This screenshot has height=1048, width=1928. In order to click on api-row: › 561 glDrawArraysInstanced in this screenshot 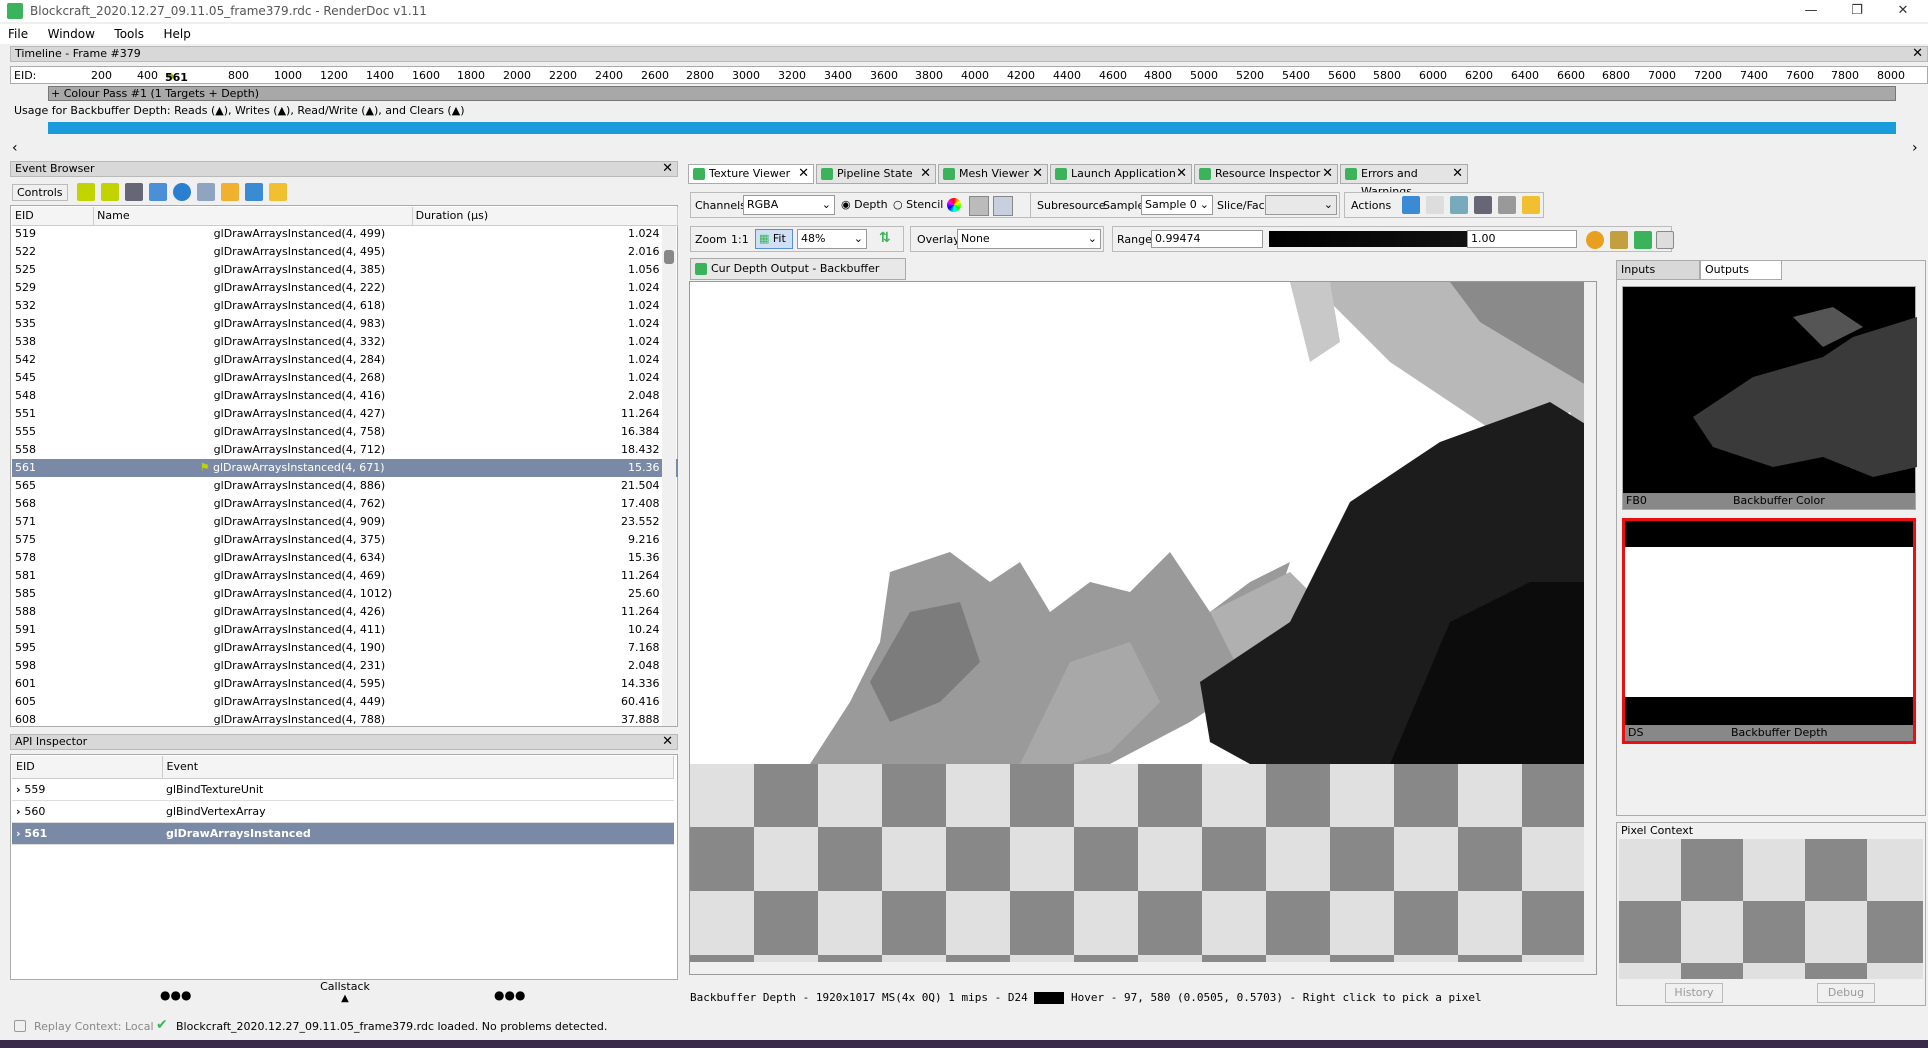, I will do `click(343, 833)`.